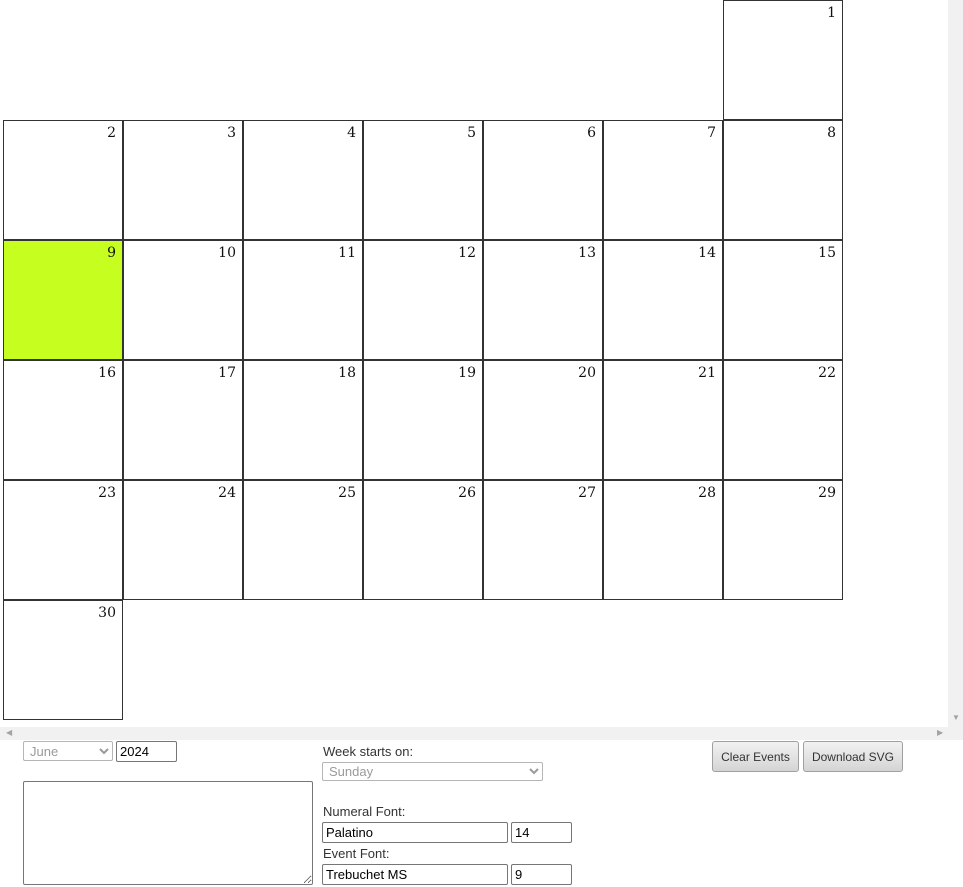 The image size is (963, 887). I want to click on scroll-right-arrow-icon: ▶, so click(940, 733).